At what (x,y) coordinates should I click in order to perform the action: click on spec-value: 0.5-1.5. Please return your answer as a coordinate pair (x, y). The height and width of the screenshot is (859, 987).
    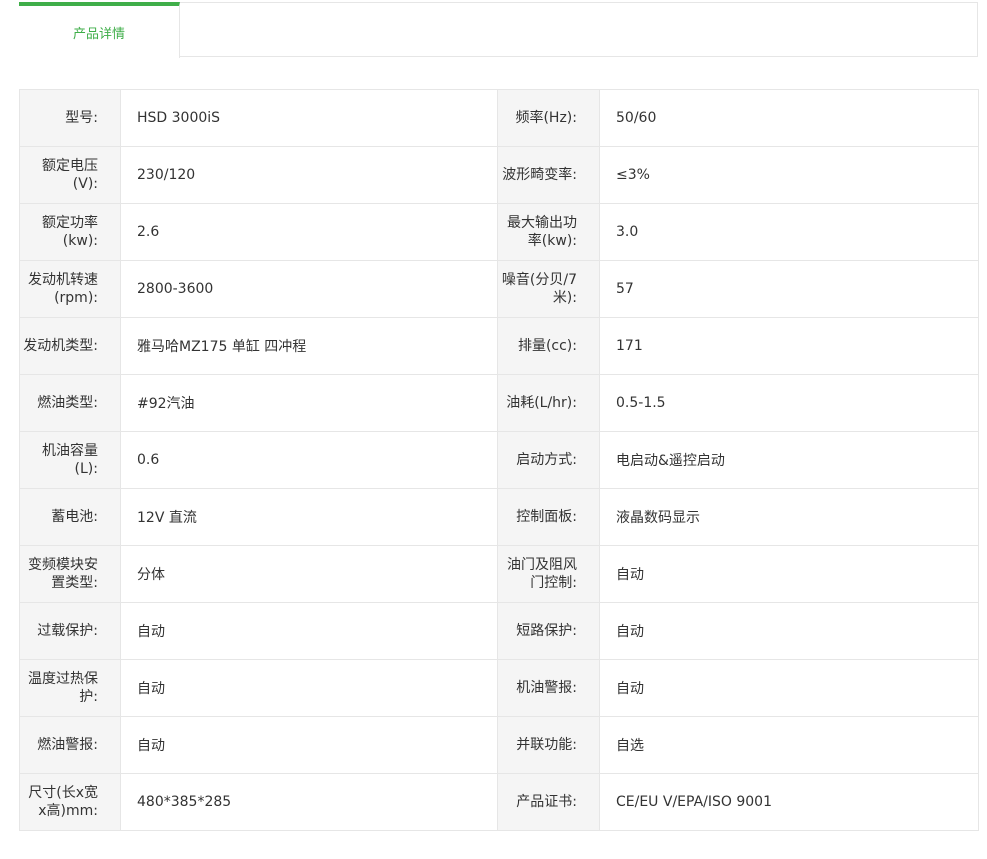
    Looking at the image, I should click on (789, 403).